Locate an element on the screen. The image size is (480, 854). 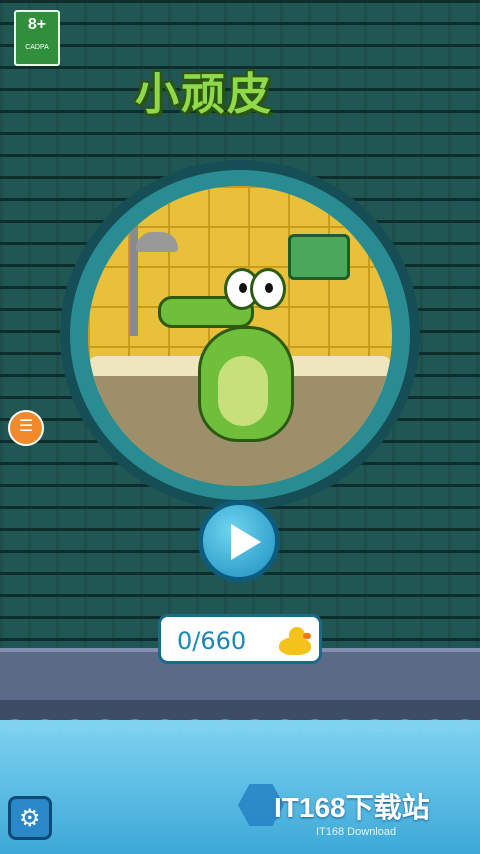
water-waves is located at coordinates (240, 722).